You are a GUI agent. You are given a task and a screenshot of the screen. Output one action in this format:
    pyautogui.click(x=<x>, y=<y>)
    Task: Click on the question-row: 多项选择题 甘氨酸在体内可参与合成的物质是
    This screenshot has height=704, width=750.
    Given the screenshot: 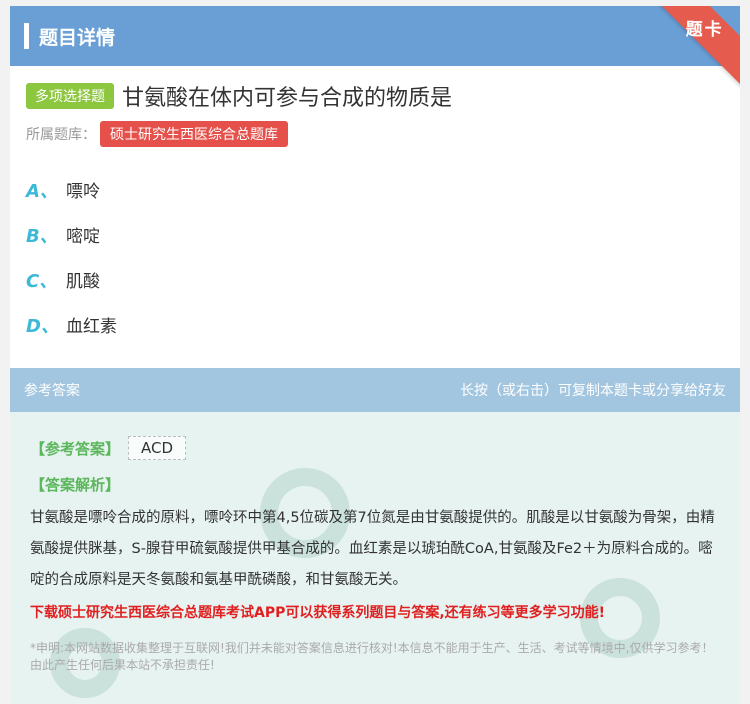 What is the action you would take?
    pyautogui.click(x=375, y=96)
    